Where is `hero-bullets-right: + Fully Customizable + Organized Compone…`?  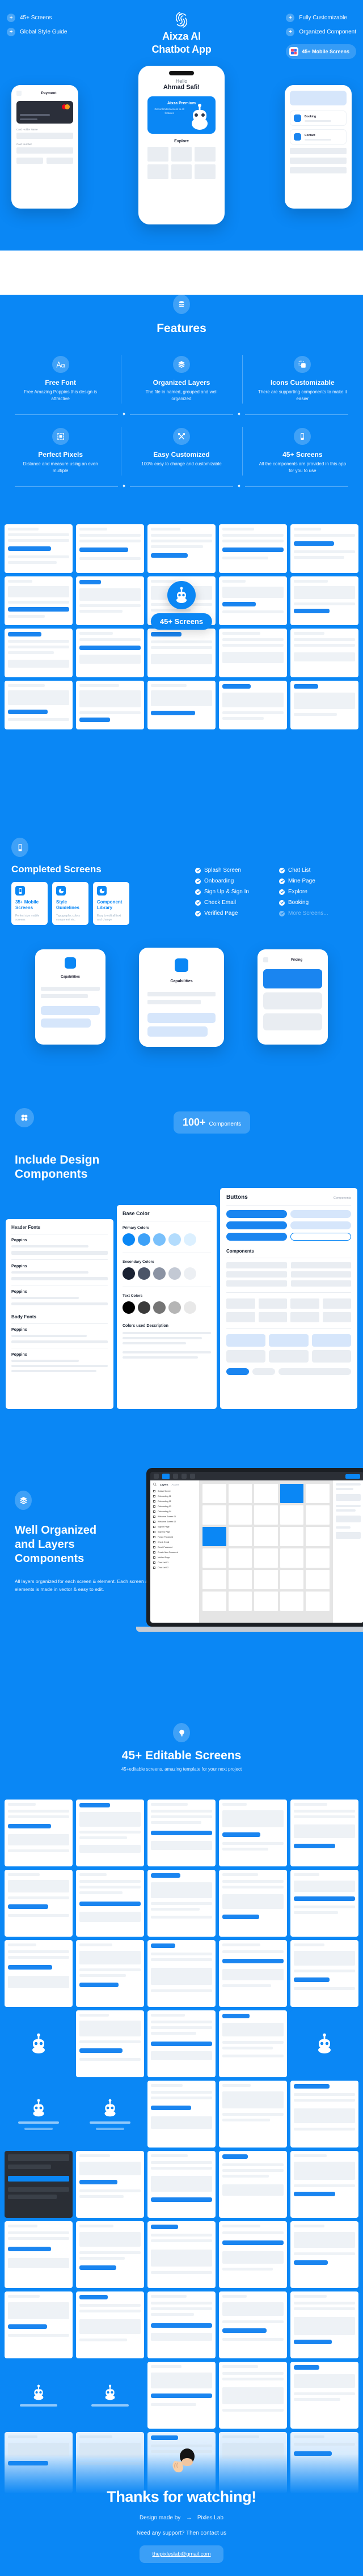 hero-bullets-right: + Fully Customizable + Organized Compone… is located at coordinates (321, 25).